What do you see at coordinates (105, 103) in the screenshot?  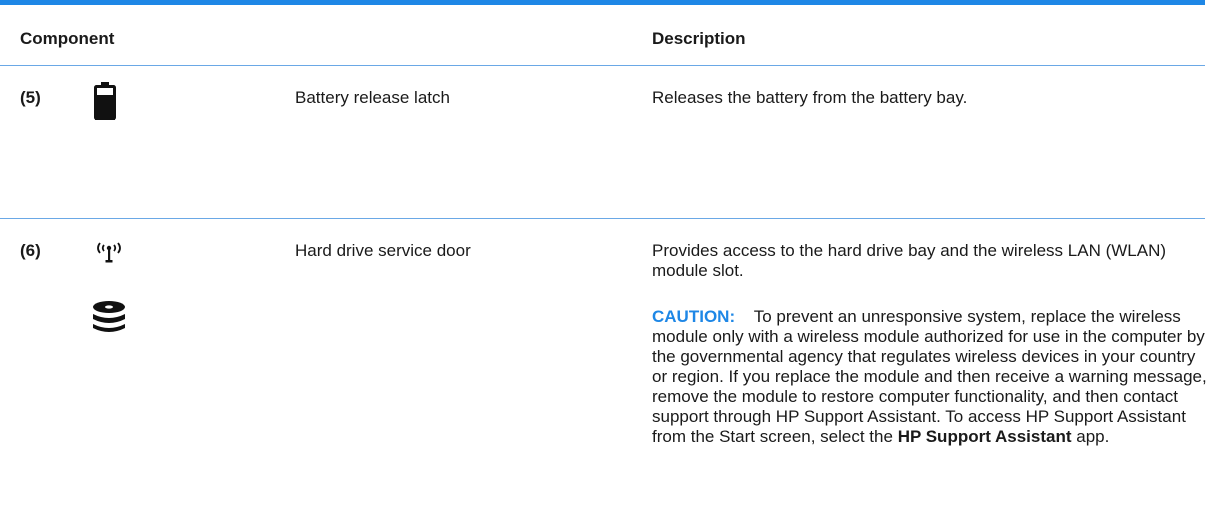 I see `battery-icon` at bounding box center [105, 103].